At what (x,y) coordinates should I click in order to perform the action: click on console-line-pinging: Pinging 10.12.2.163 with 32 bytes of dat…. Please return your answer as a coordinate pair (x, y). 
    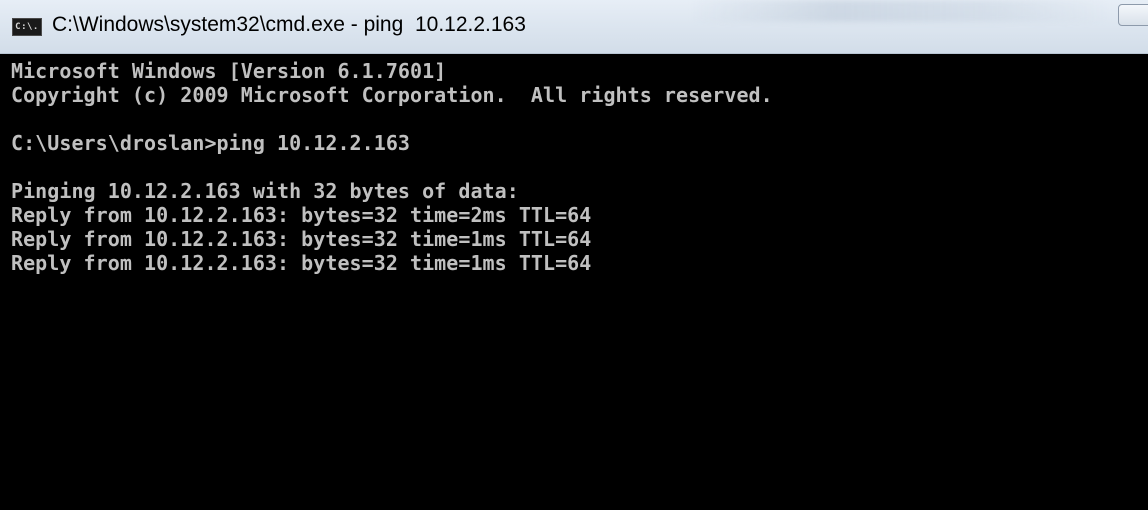
    Looking at the image, I should click on (265, 191).